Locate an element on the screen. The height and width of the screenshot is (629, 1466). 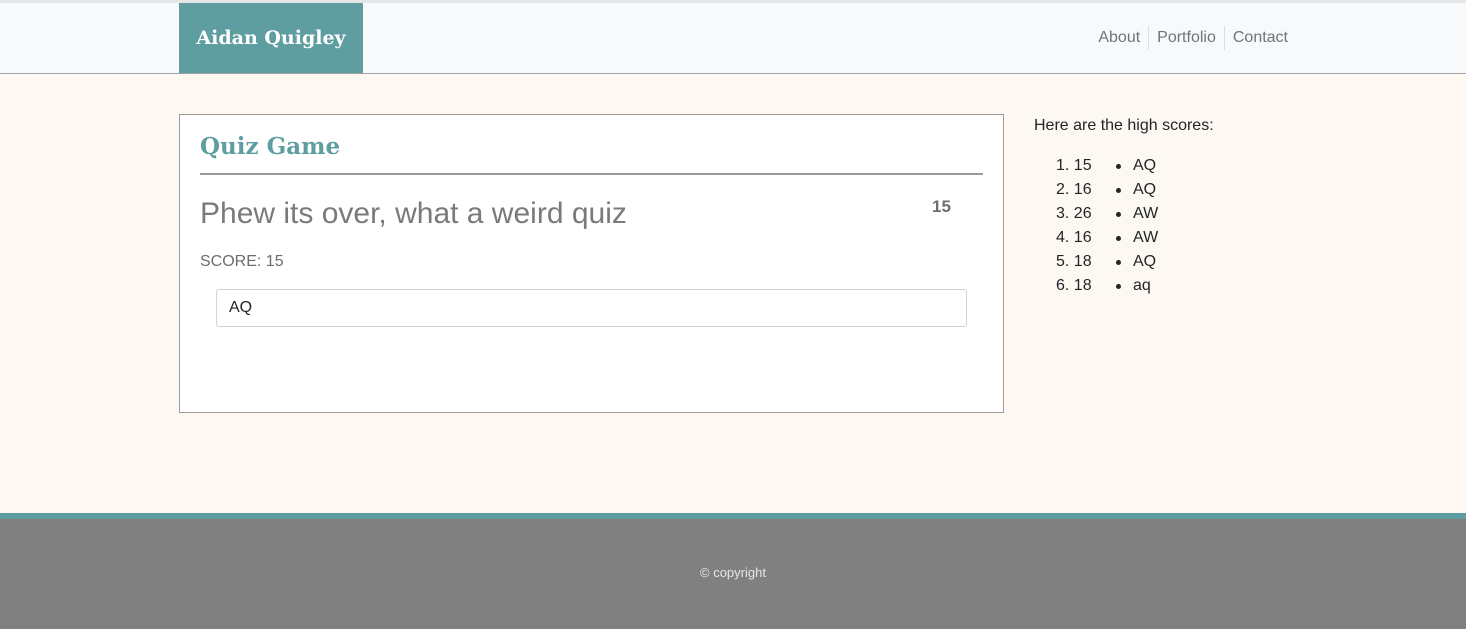
high-score-value: 6. 18 is located at coordinates (1074, 285).